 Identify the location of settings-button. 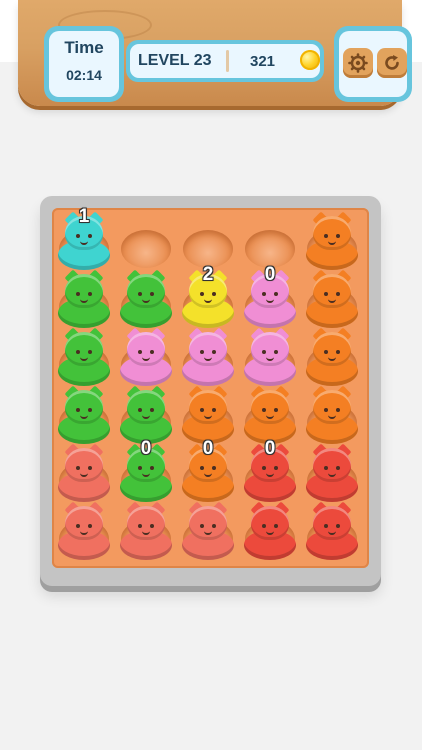
(358, 63).